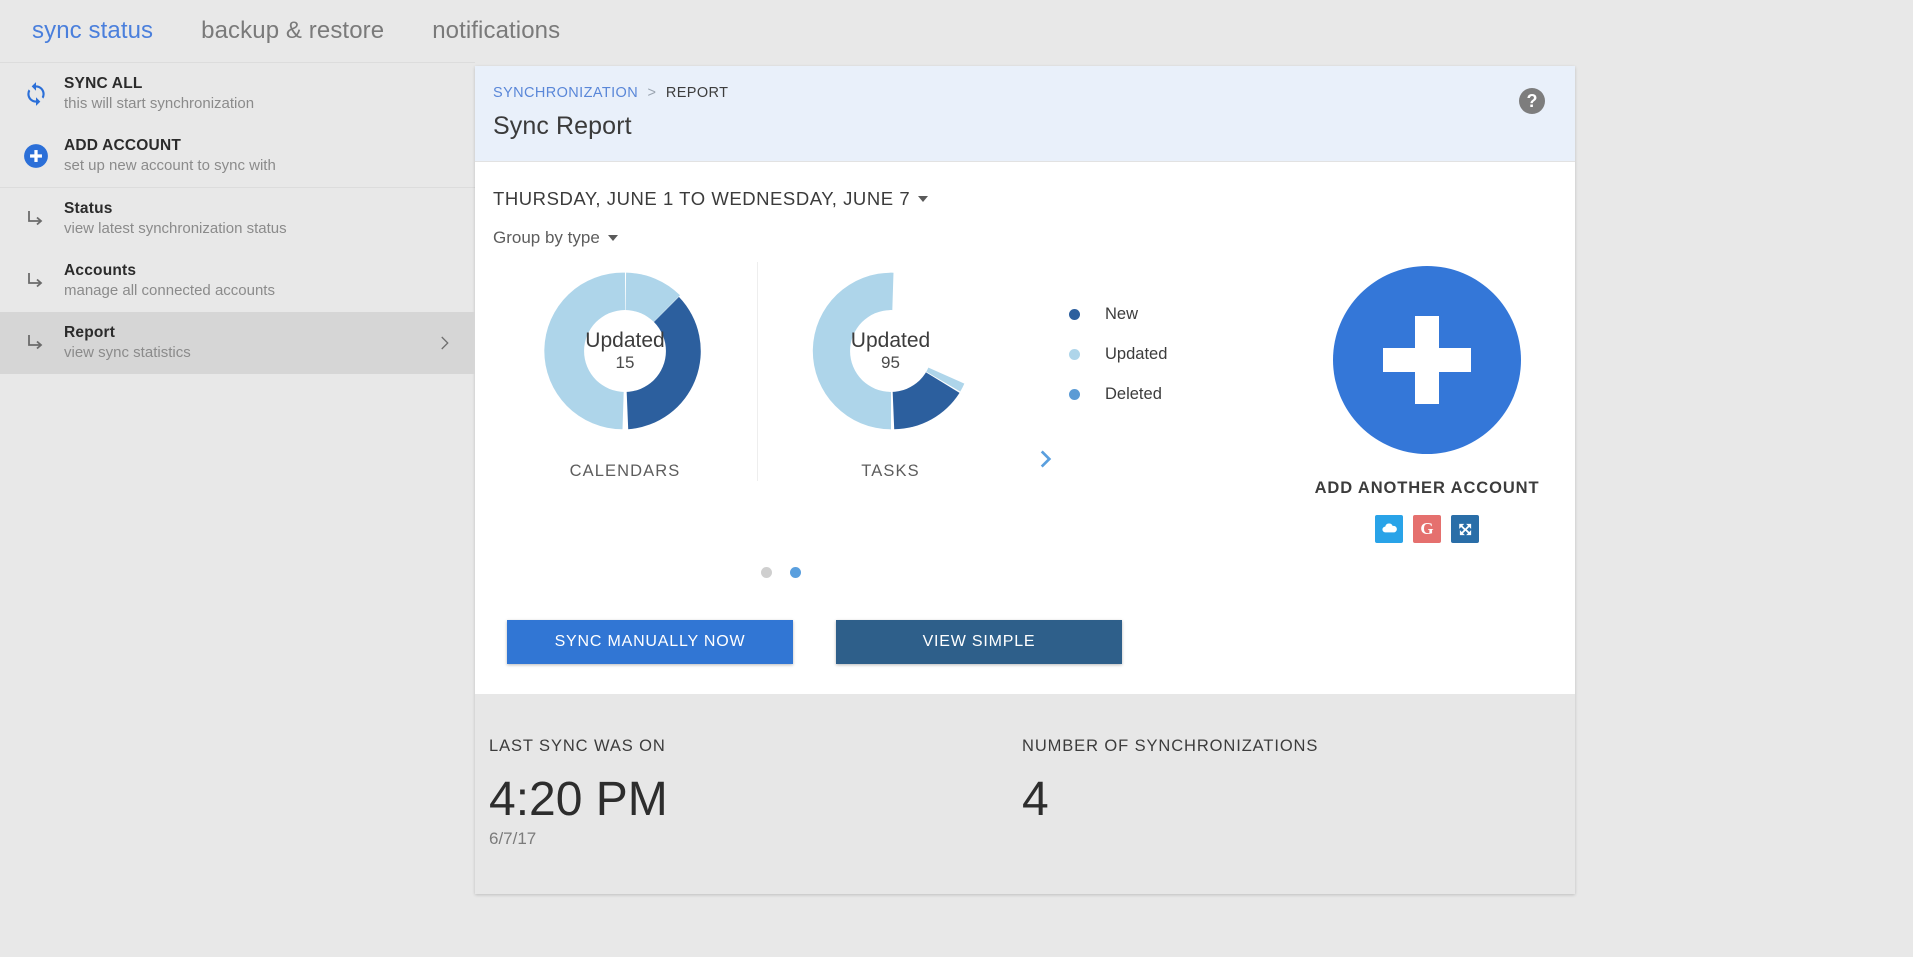 This screenshot has height=957, width=1913. What do you see at coordinates (1288, 793) in the screenshot?
I see `stat-number-of-syncs: NUMBER OF SYNCHRONIZATIONS 4` at bounding box center [1288, 793].